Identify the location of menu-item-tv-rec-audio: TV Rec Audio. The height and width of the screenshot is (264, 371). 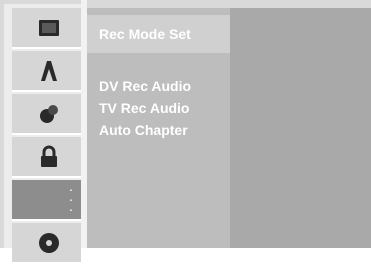
(158, 108).